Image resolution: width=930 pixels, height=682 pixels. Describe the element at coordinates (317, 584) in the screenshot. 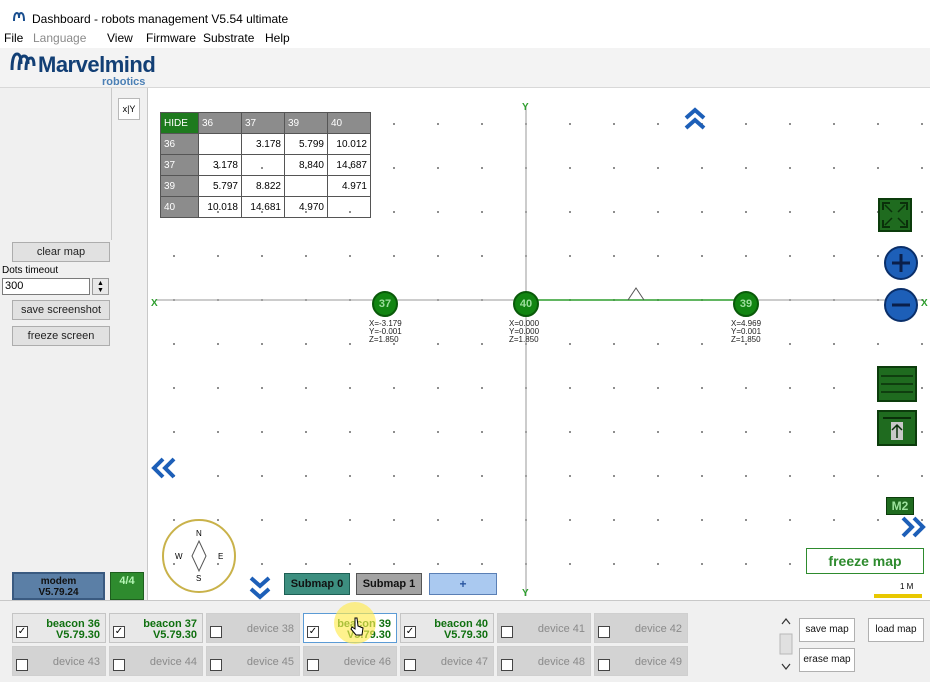

I see `submap-0-button: Submap 0` at that location.